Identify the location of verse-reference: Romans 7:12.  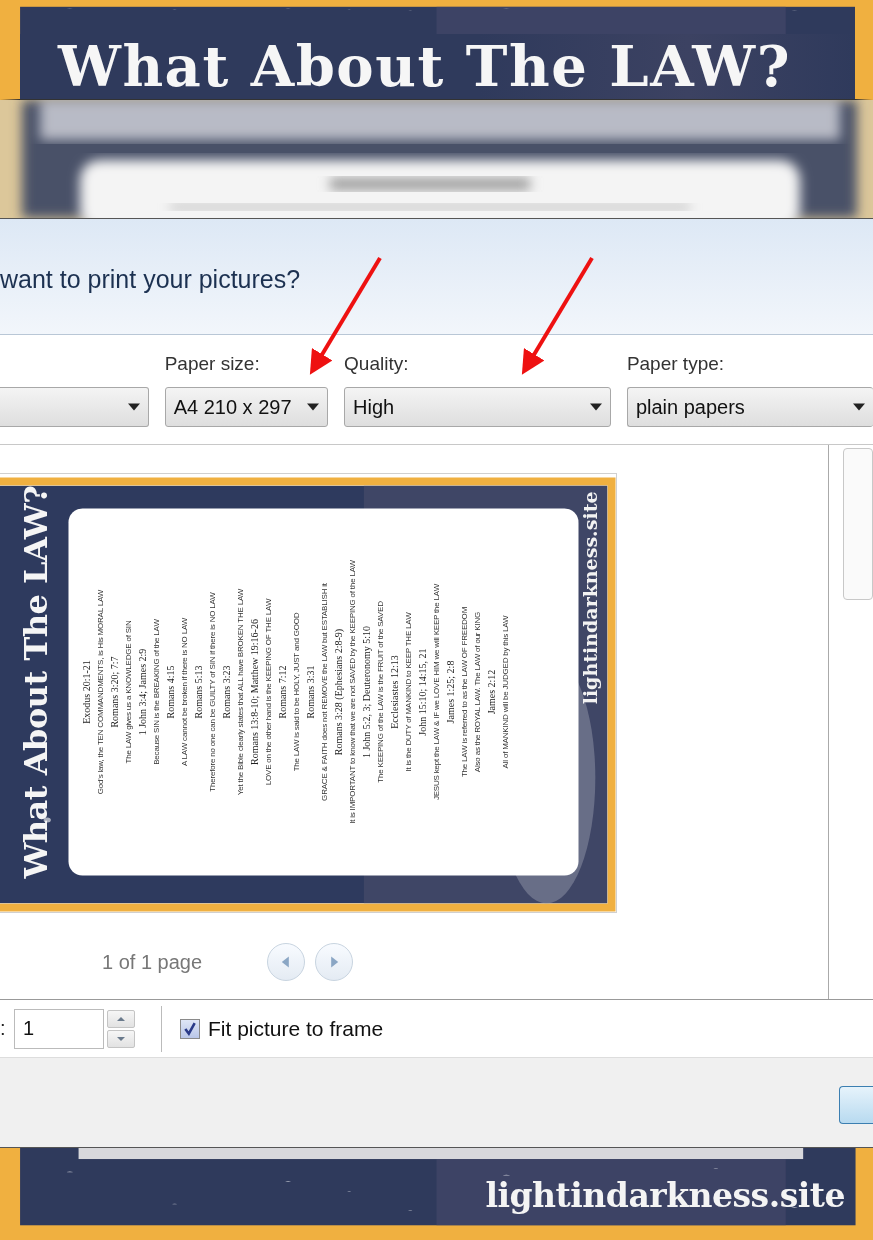
(282, 692).